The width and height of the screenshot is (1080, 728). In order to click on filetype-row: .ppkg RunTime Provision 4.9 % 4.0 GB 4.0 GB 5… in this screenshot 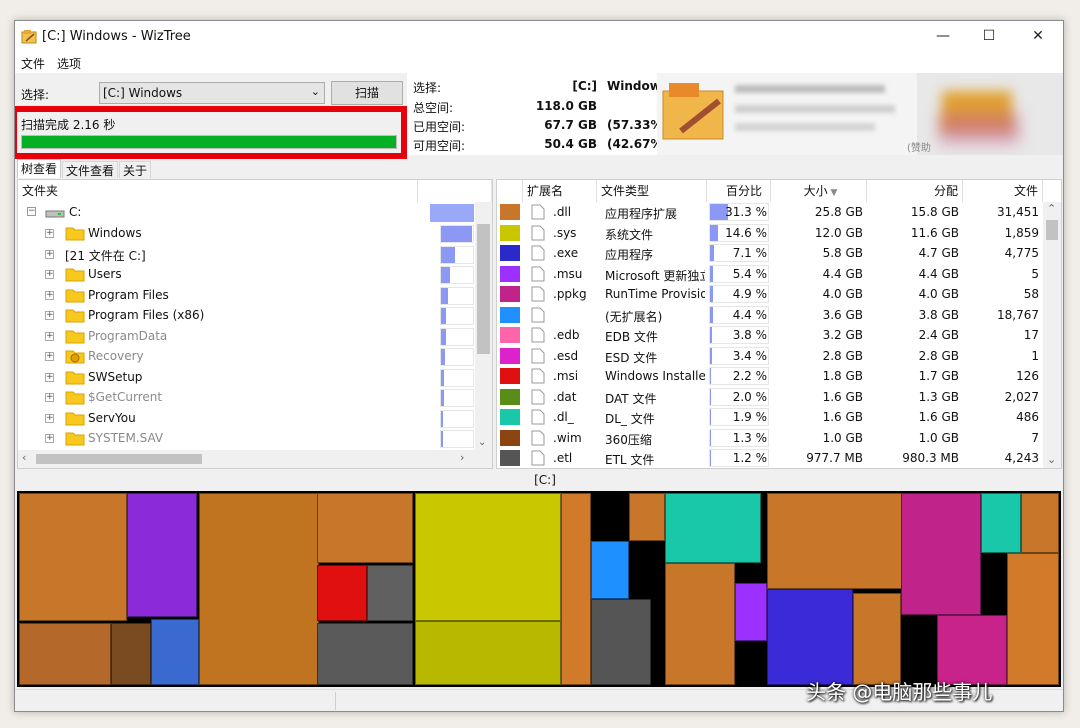, I will do `click(770, 294)`.